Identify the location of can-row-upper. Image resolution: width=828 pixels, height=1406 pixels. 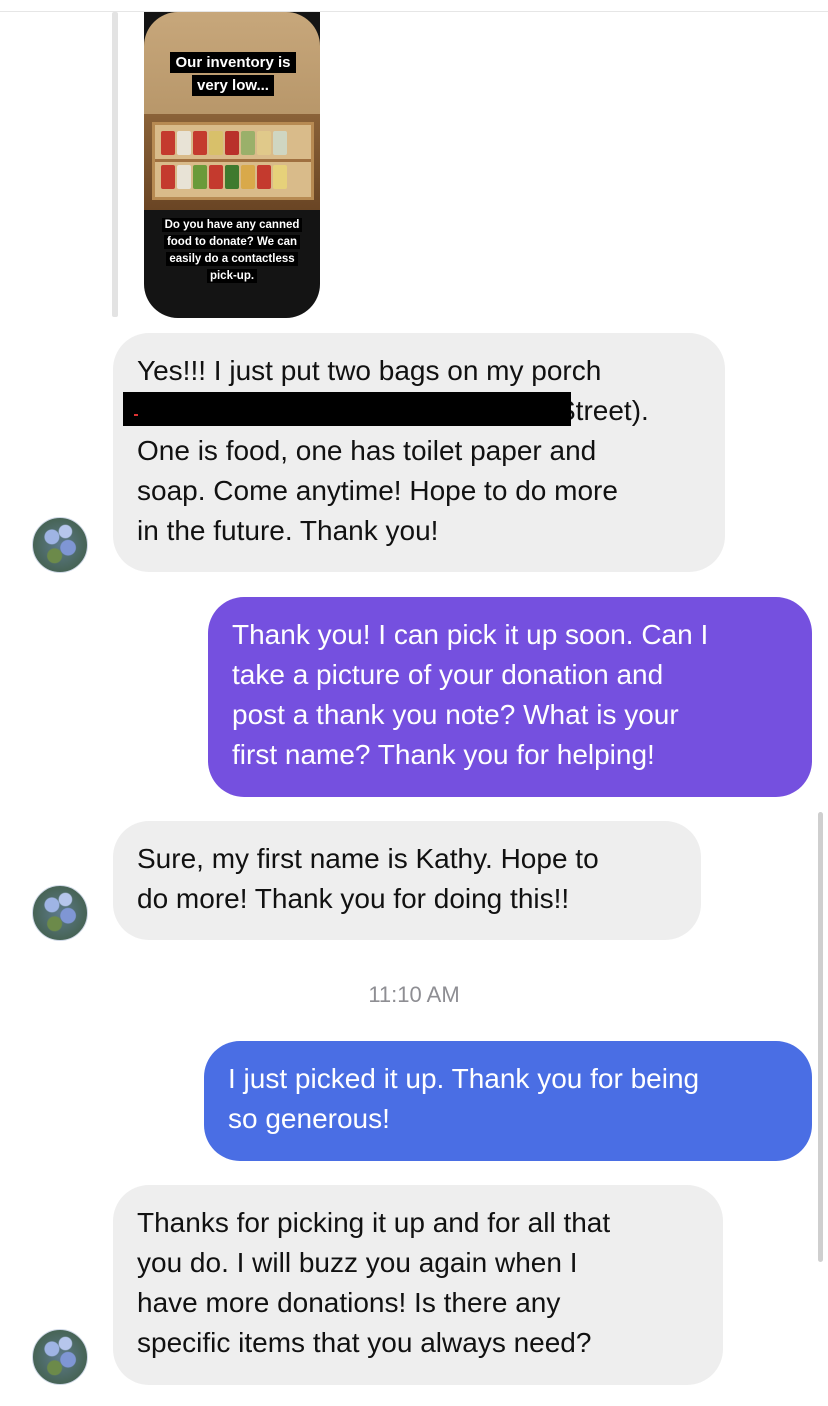
(224, 143).